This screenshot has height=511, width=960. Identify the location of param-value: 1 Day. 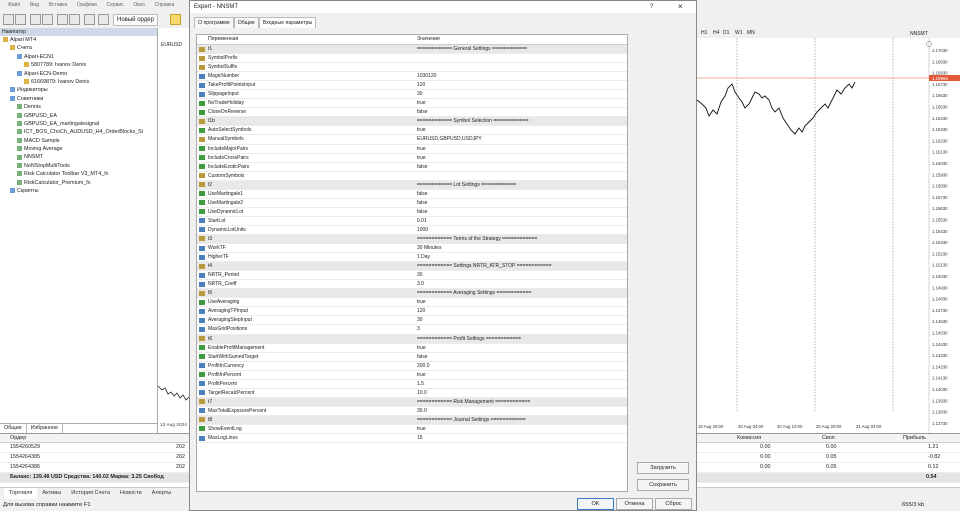
(423, 257).